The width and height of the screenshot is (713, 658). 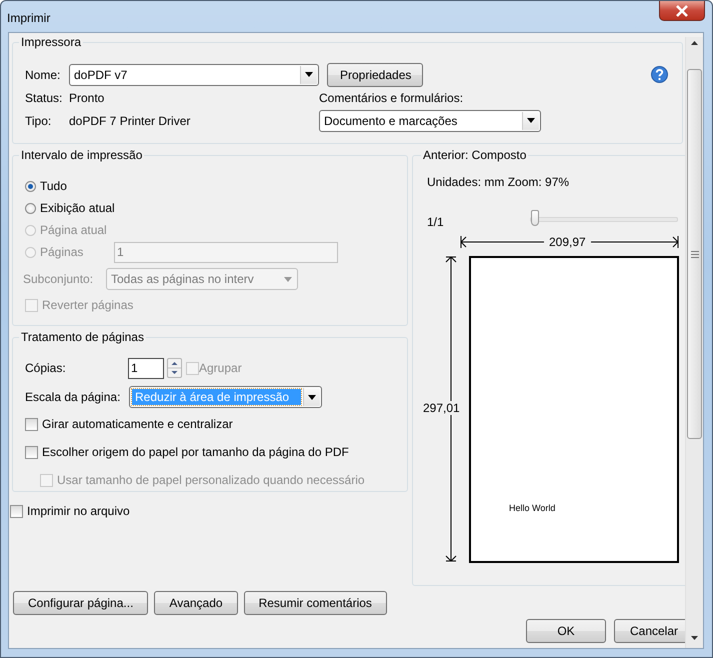 I want to click on field-label: Escala da página:, so click(x=73, y=397).